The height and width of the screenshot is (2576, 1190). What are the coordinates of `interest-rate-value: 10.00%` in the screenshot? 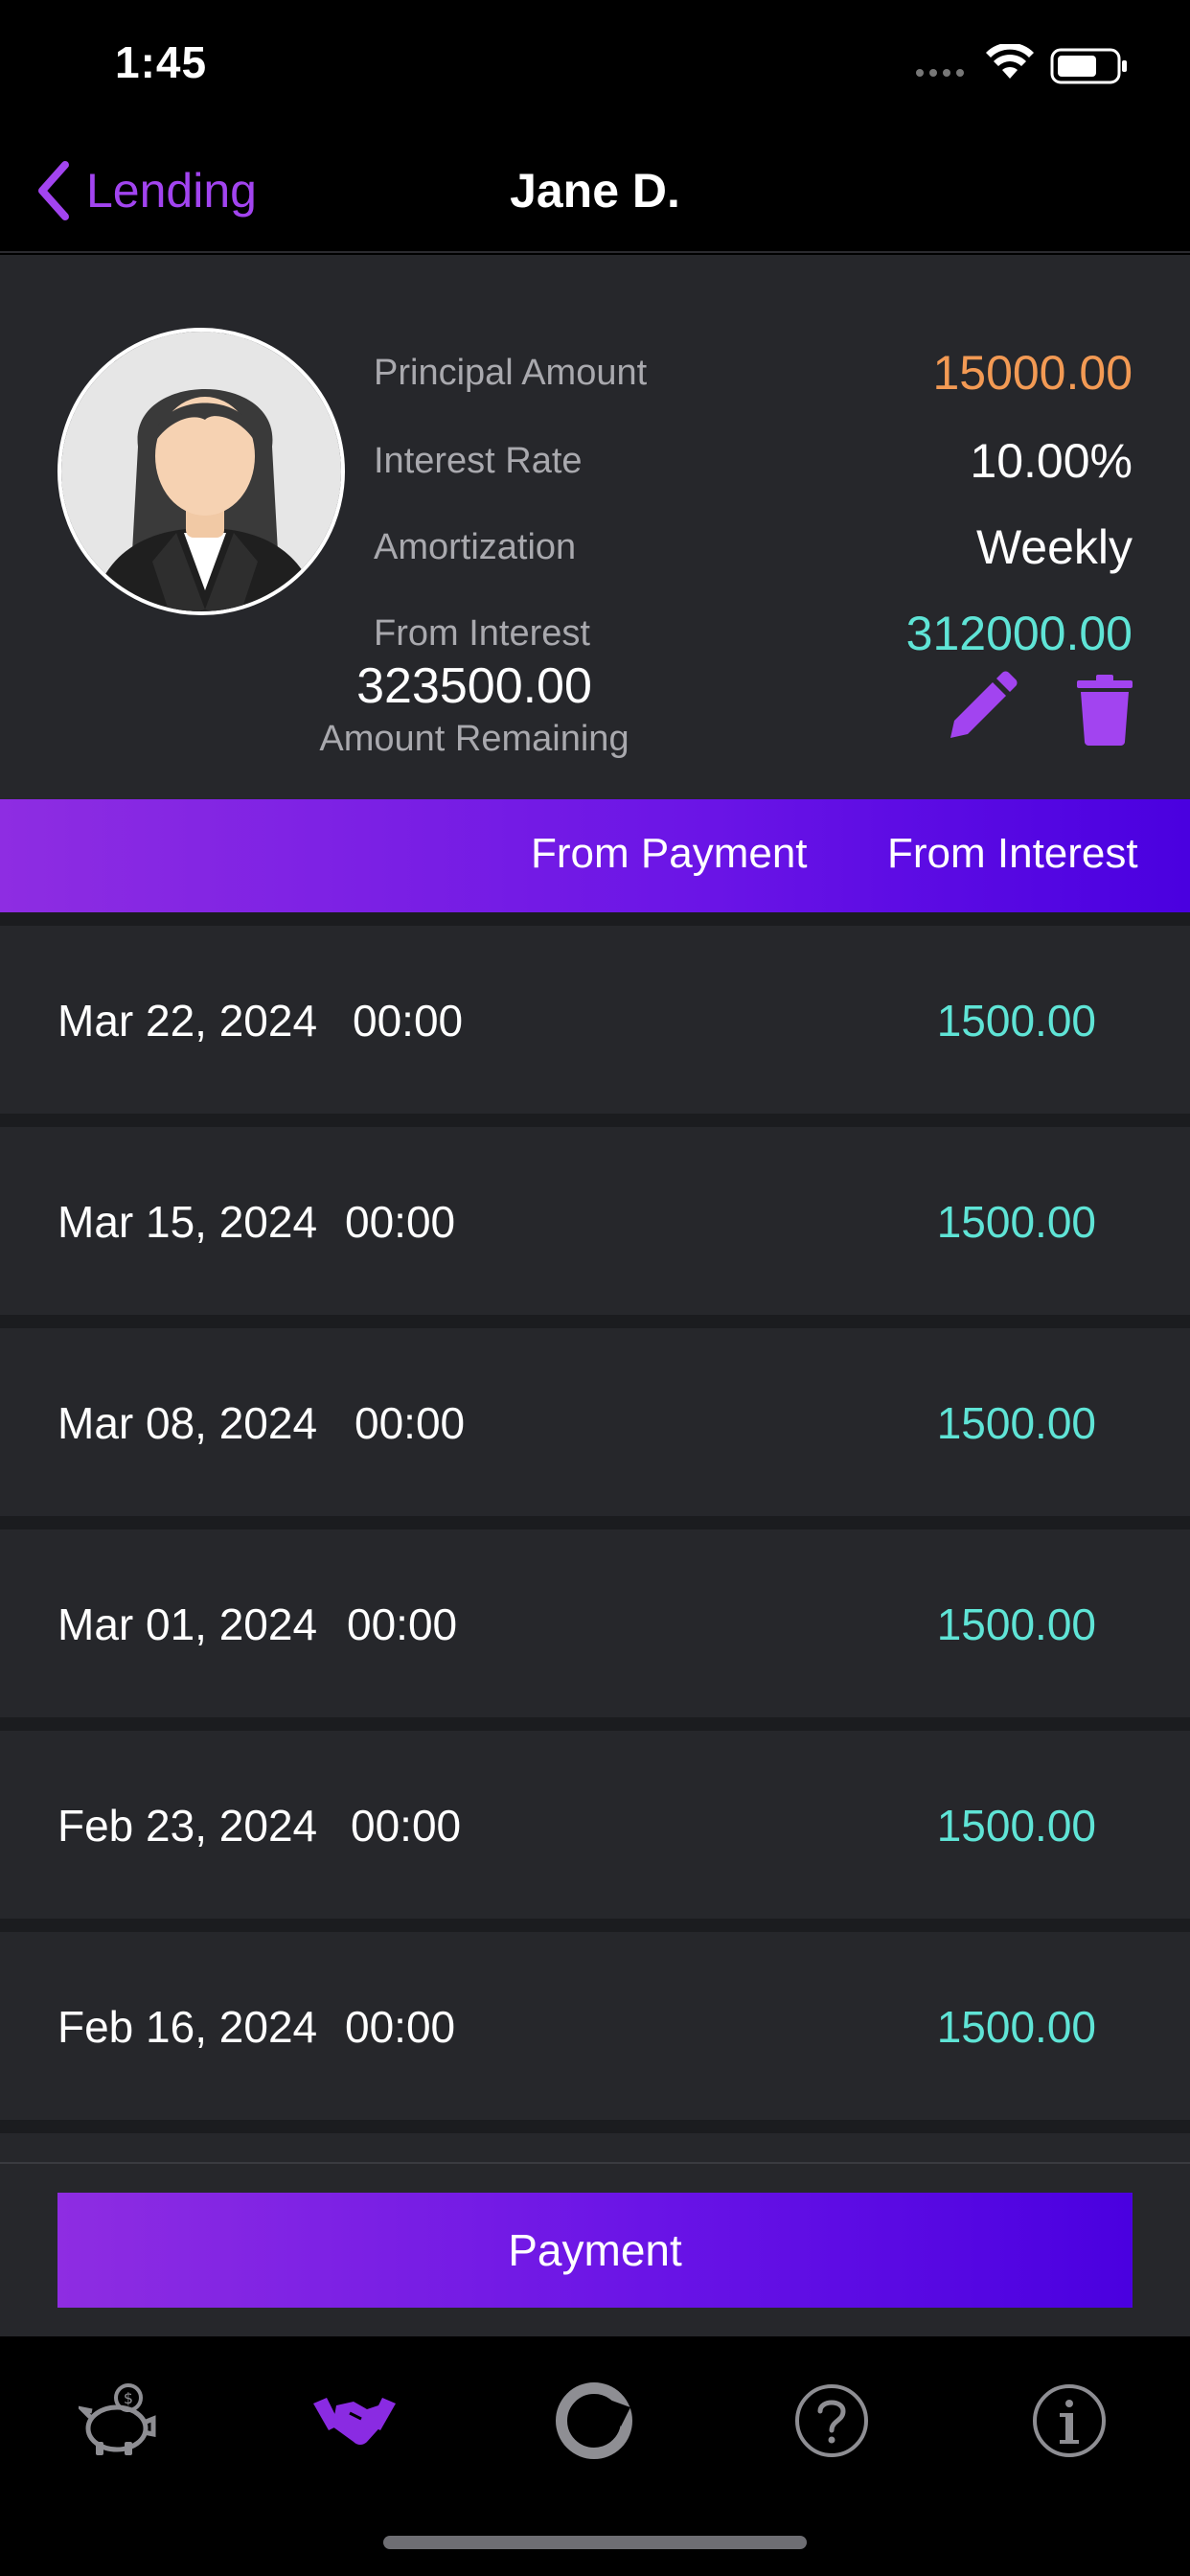 It's located at (1051, 461).